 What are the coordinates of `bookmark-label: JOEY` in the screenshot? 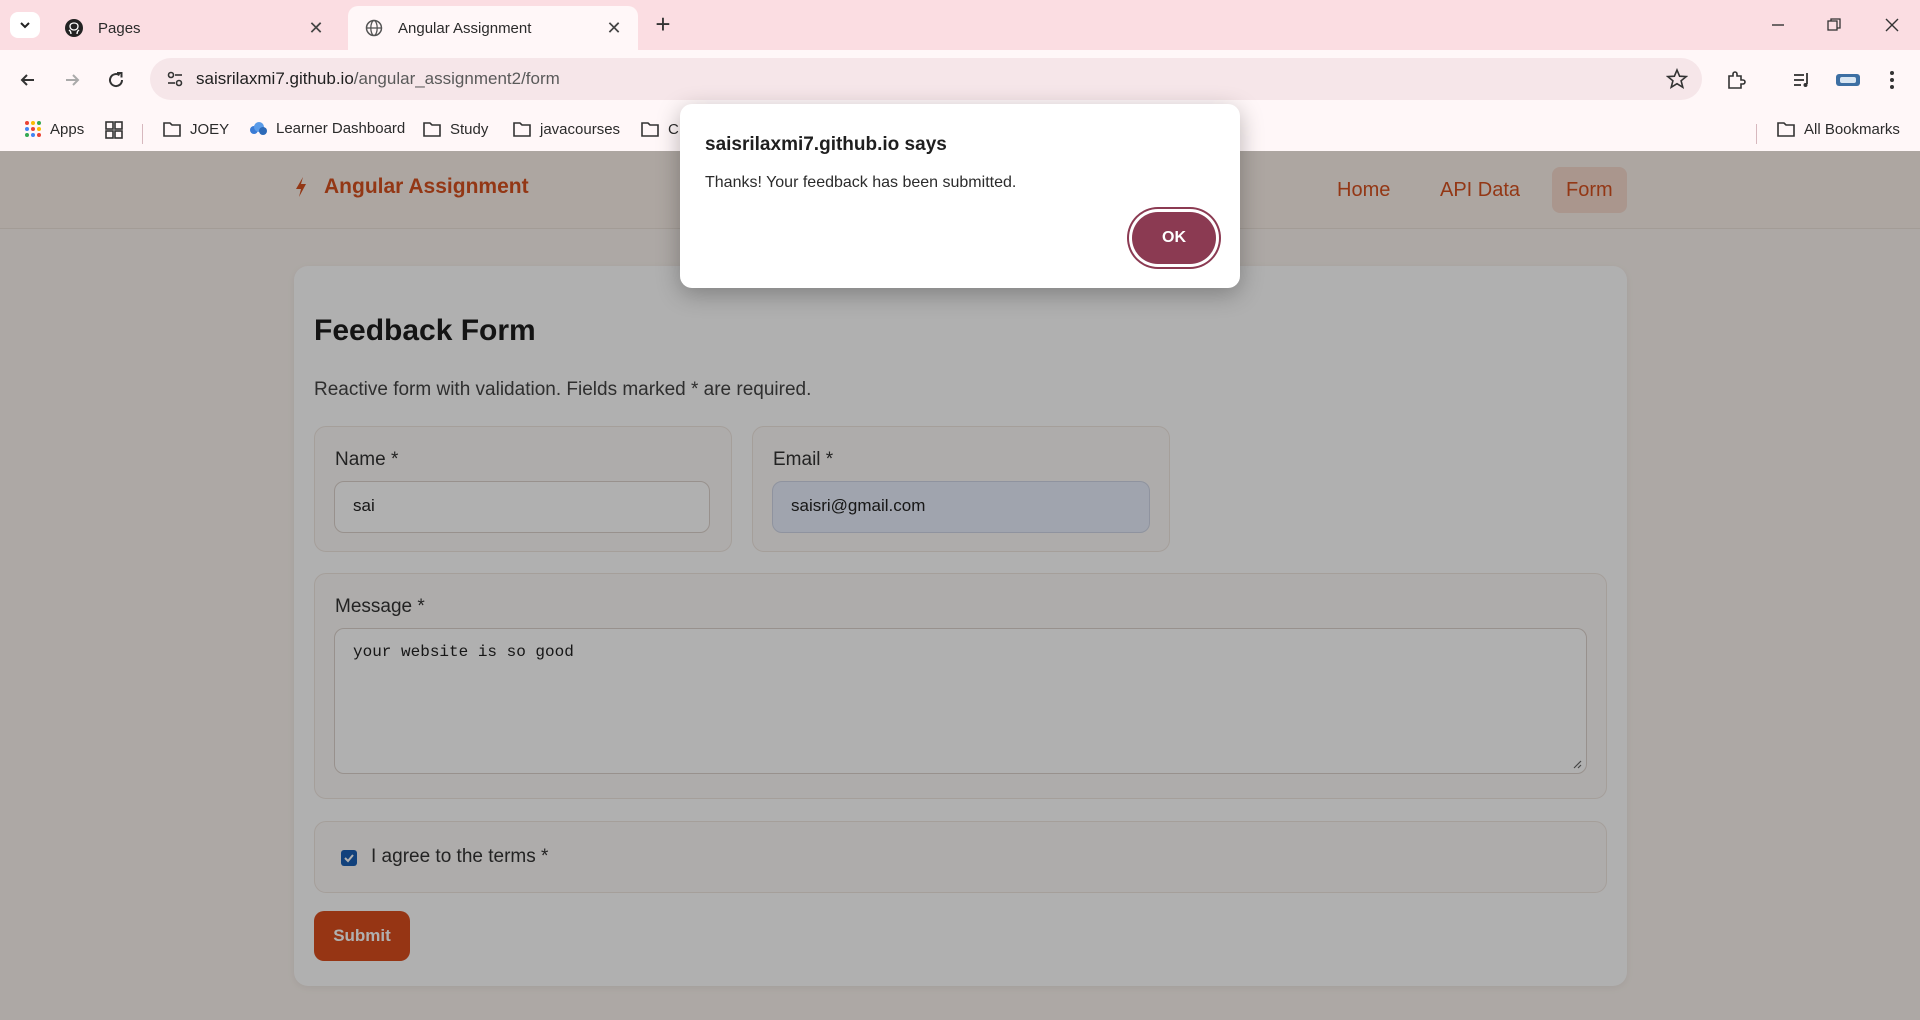 It's located at (210, 129).